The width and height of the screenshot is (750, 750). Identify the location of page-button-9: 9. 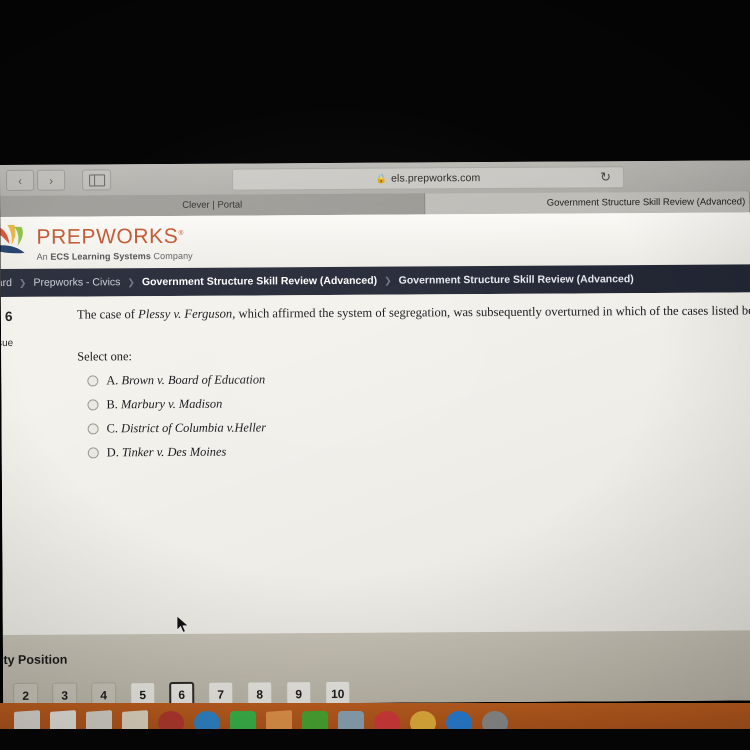
(299, 693).